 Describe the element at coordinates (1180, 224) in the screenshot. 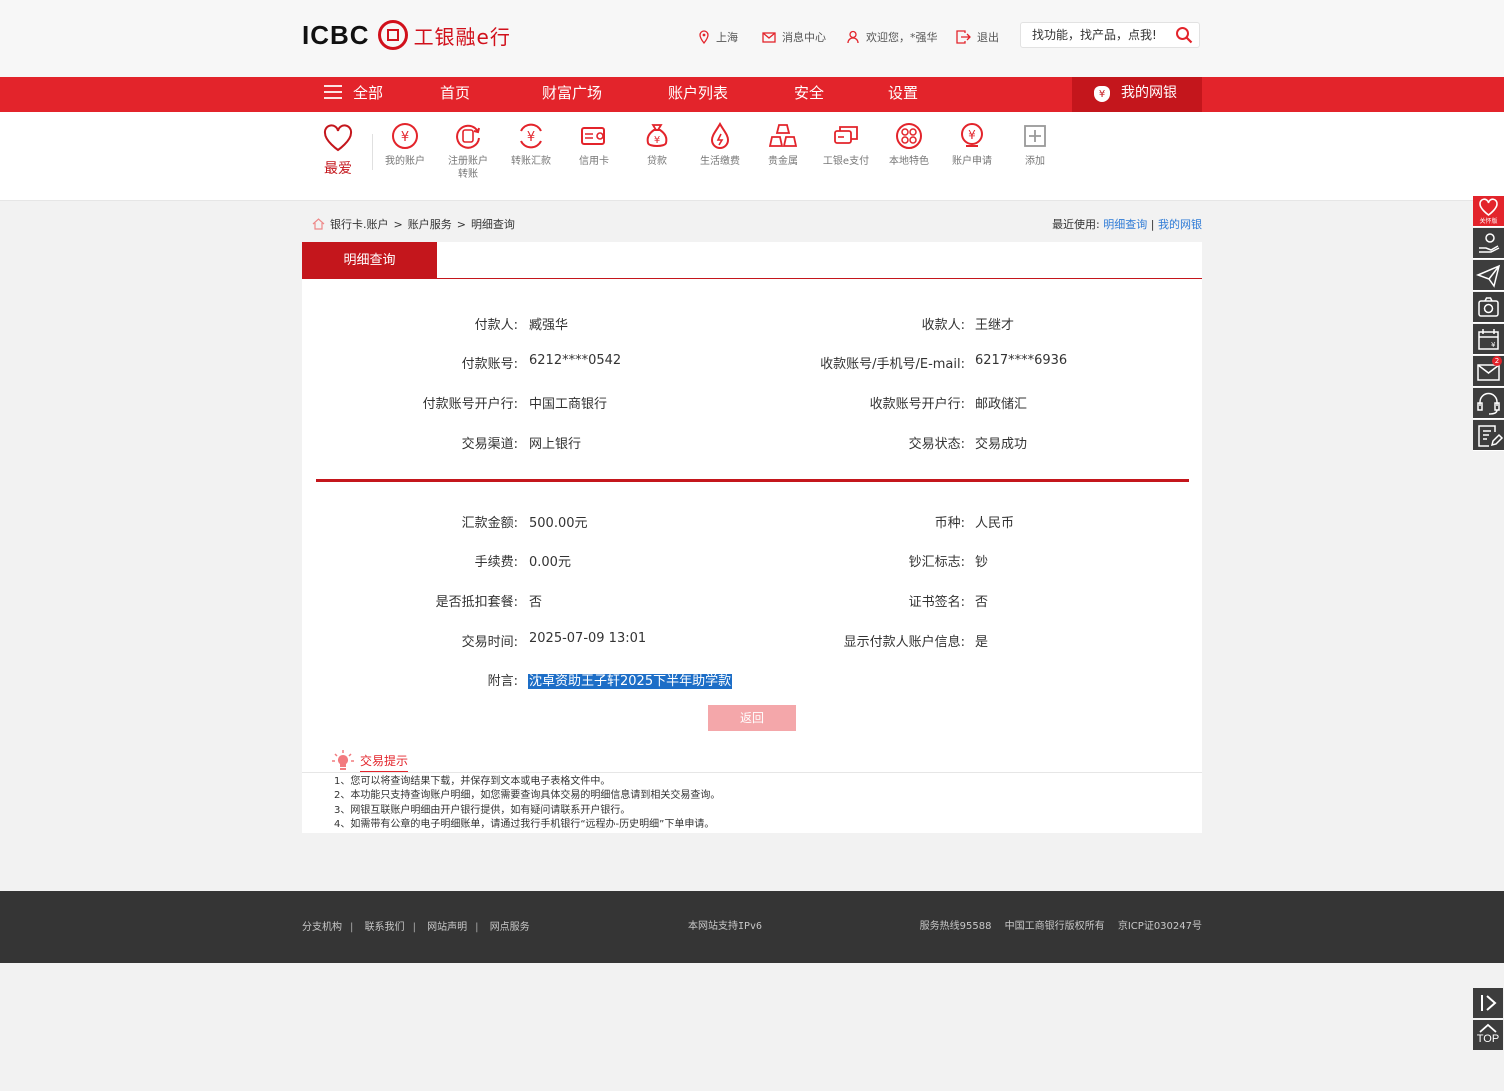

I see `recent-link-mybank: 我的网银` at that location.